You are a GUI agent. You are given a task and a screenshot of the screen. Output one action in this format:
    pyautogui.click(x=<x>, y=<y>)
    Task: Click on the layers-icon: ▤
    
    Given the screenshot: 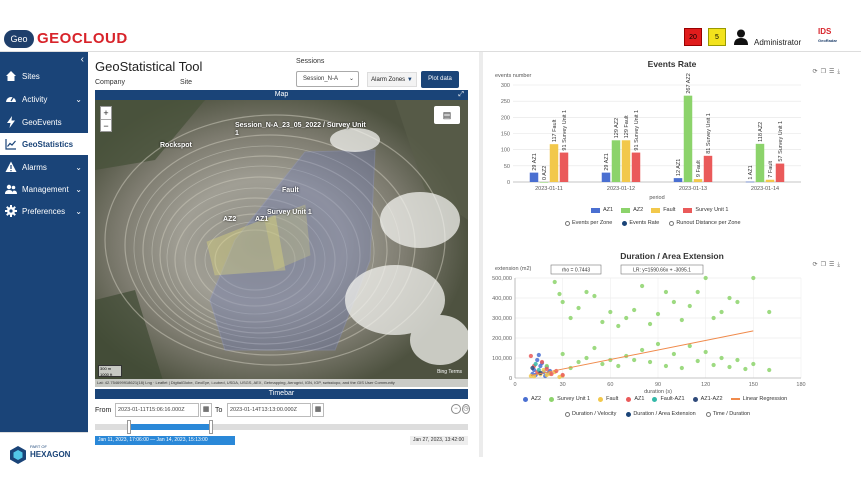 What is the action you would take?
    pyautogui.click(x=447, y=115)
    